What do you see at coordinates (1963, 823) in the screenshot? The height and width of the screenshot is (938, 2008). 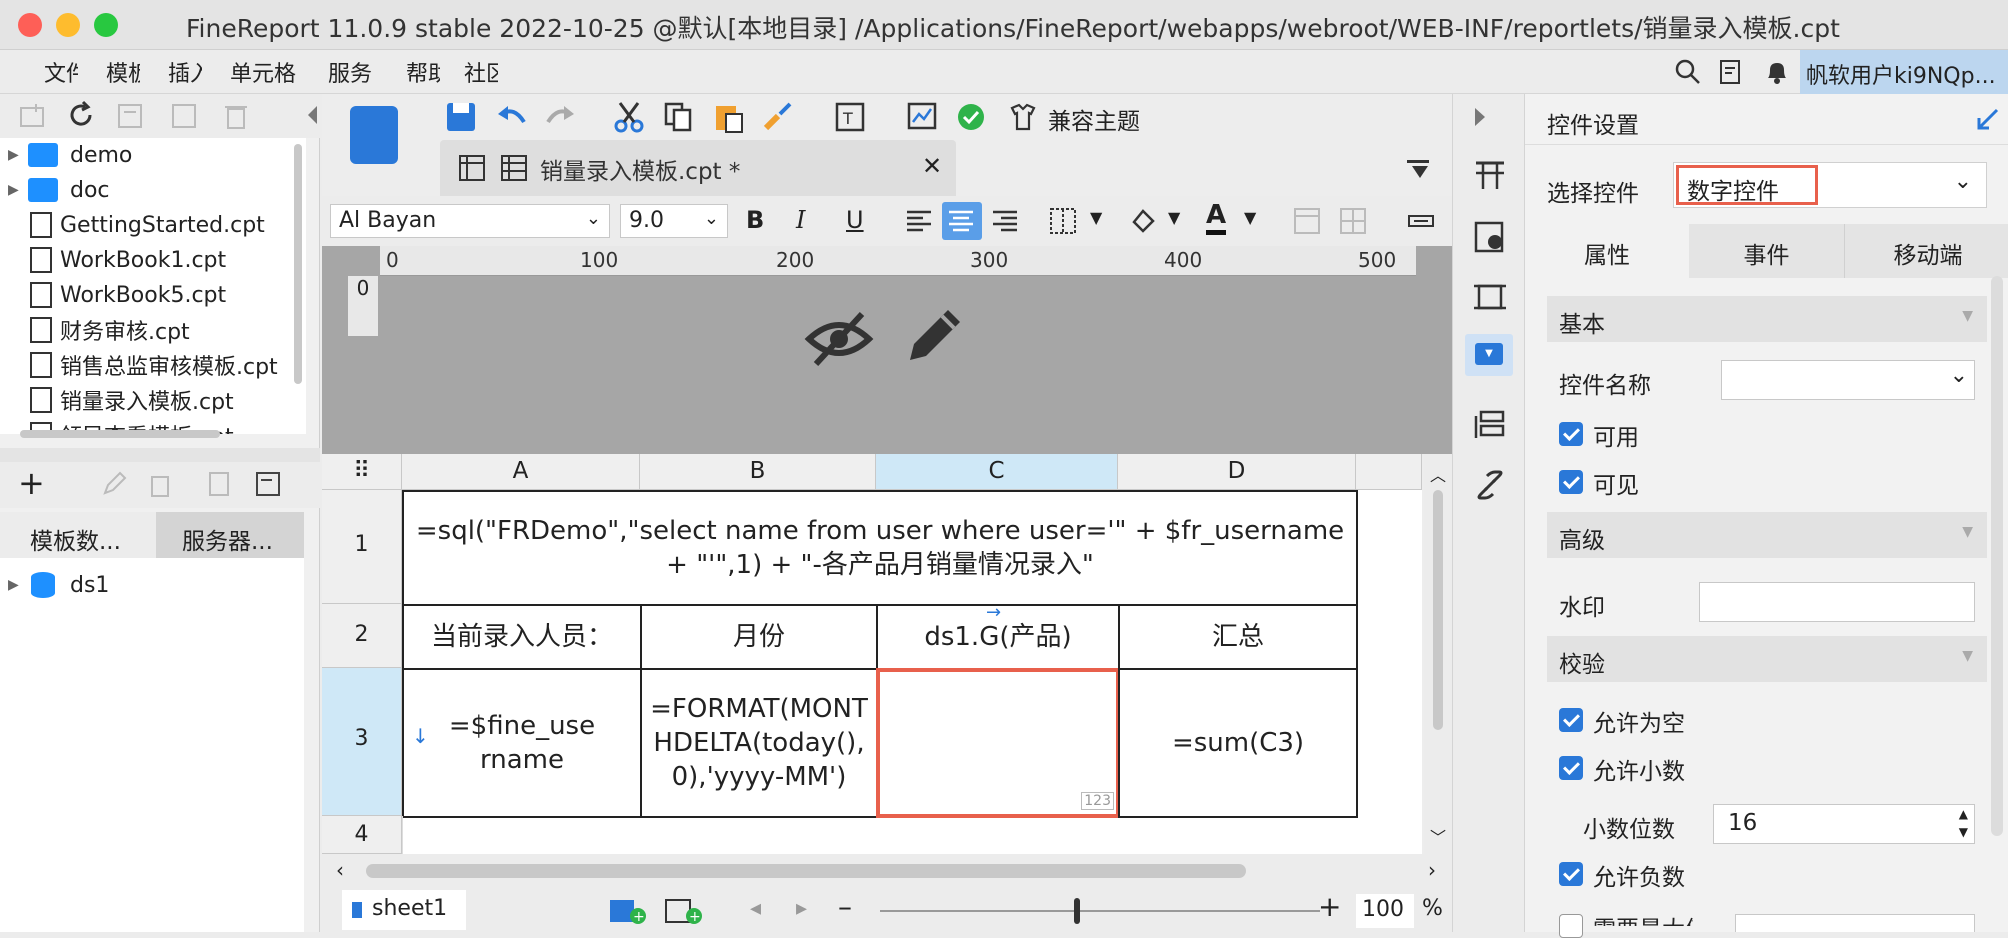 I see `stepper-arrows-icon: ▲ ▼` at bounding box center [1963, 823].